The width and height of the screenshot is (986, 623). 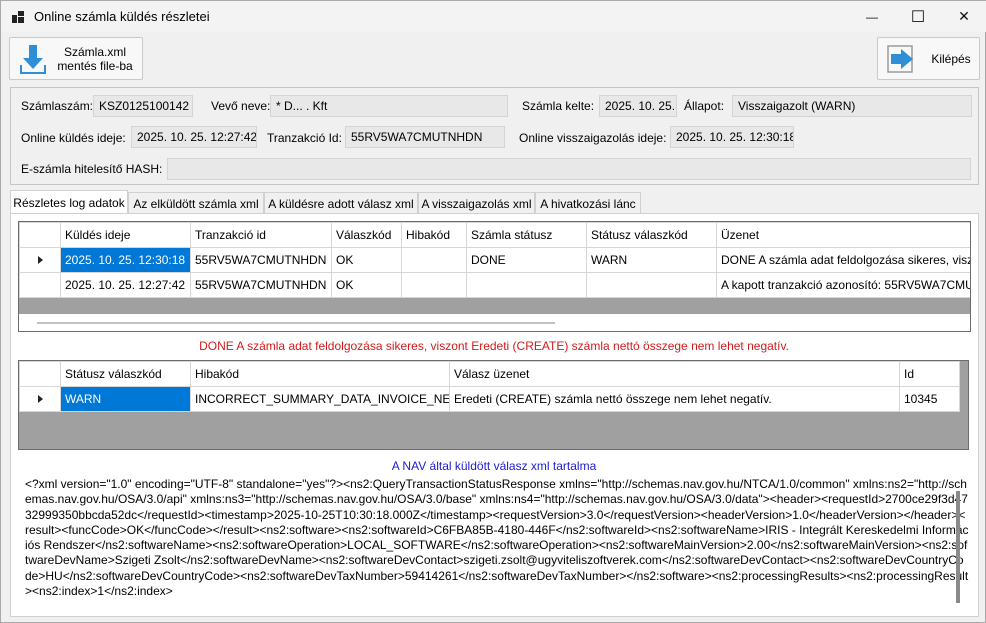 I want to click on maximize-icon: ☐, so click(x=918, y=17).